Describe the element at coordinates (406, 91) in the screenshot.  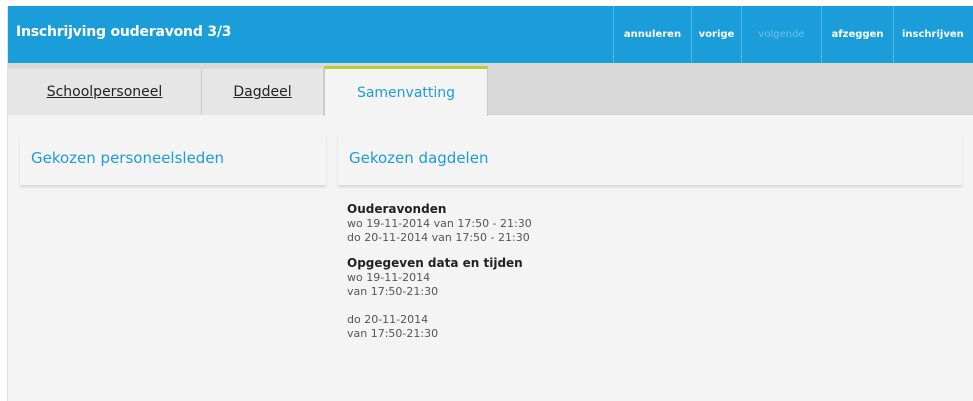
I see `tab-samenvatting: Samenvatting` at that location.